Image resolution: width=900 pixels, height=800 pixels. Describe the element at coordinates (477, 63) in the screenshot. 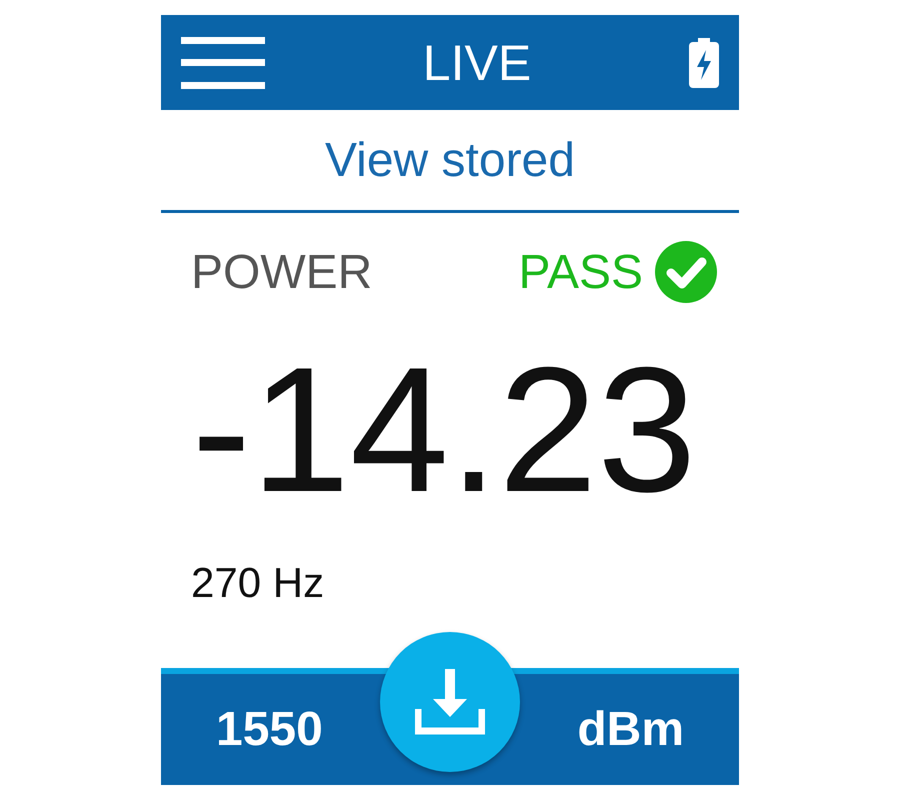

I see `screen-title: LIVE` at that location.